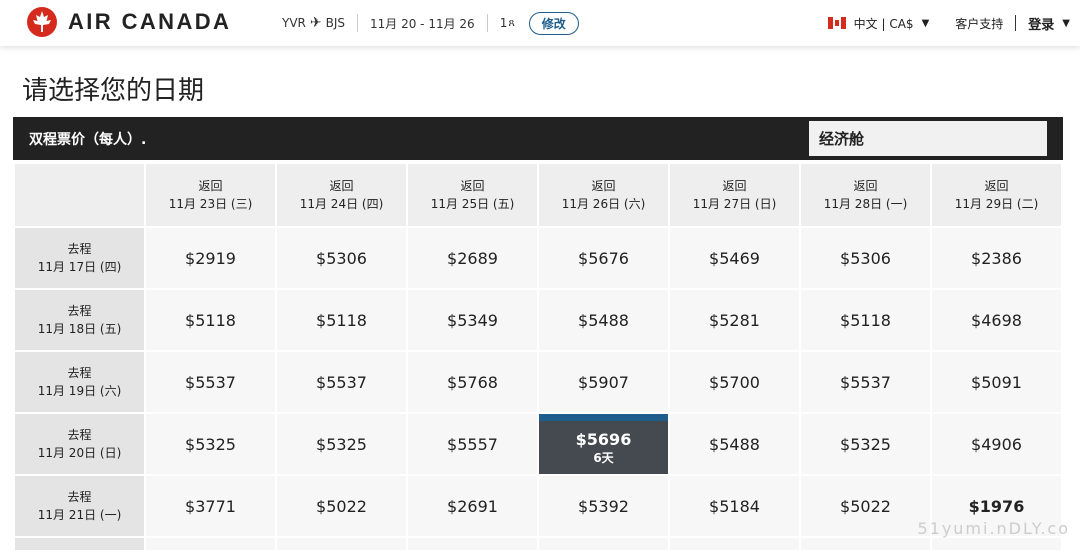  Describe the element at coordinates (603, 444) in the screenshot. I see `selected-fare-cell: $56966天` at that location.